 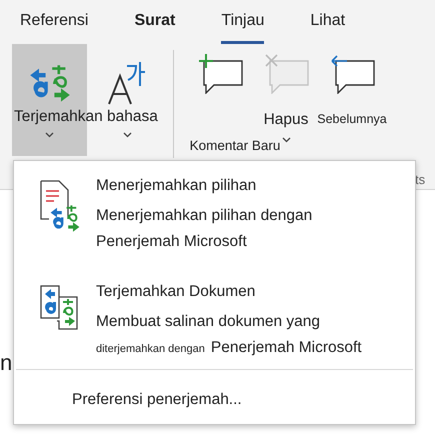 What do you see at coordinates (352, 119) in the screenshot?
I see `comment-button: Sebelumnya` at bounding box center [352, 119].